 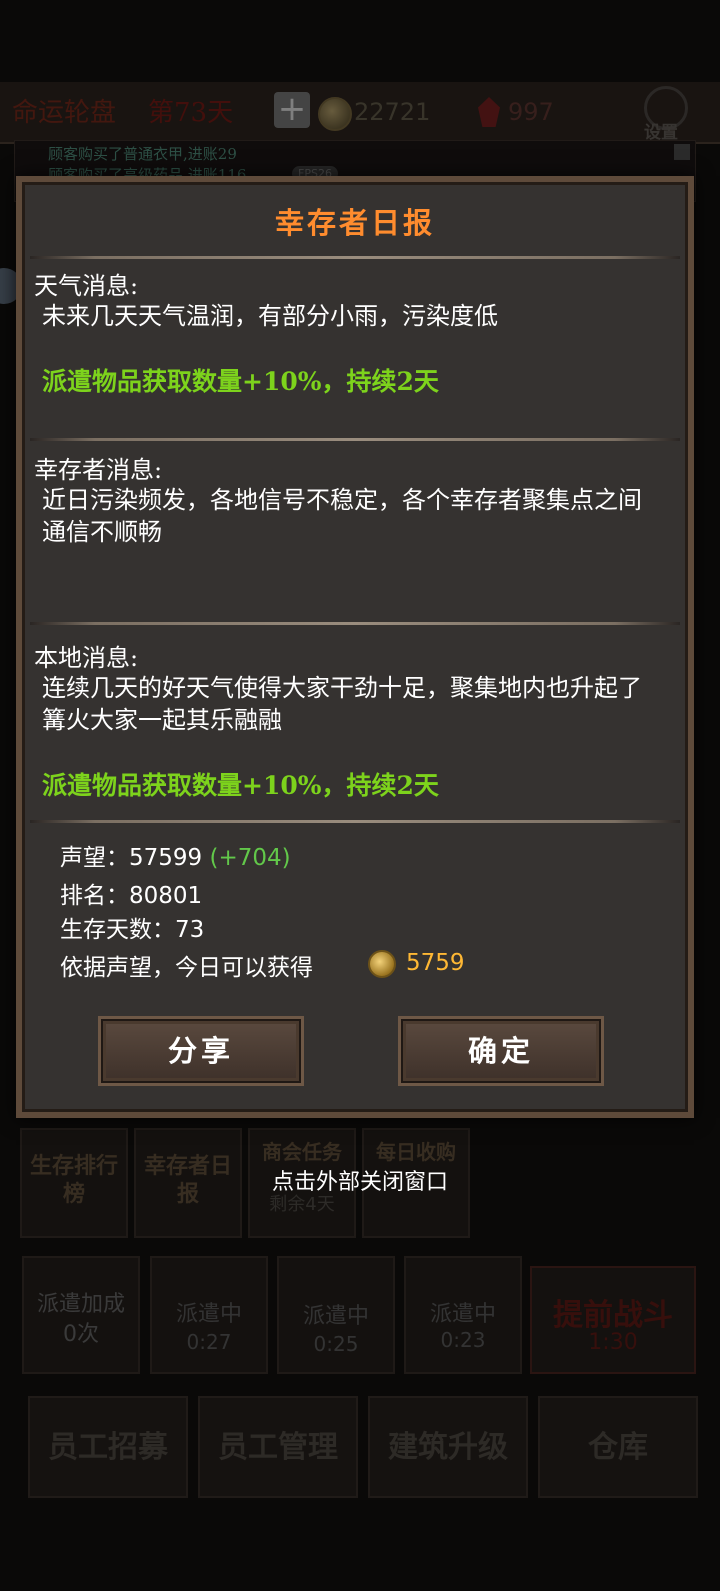 What do you see at coordinates (342, 704) in the screenshot?
I see `local-text: 连续几天的好天气使得大家干劲十足，聚集地内也升起了篝火大家一起其乐融融` at bounding box center [342, 704].